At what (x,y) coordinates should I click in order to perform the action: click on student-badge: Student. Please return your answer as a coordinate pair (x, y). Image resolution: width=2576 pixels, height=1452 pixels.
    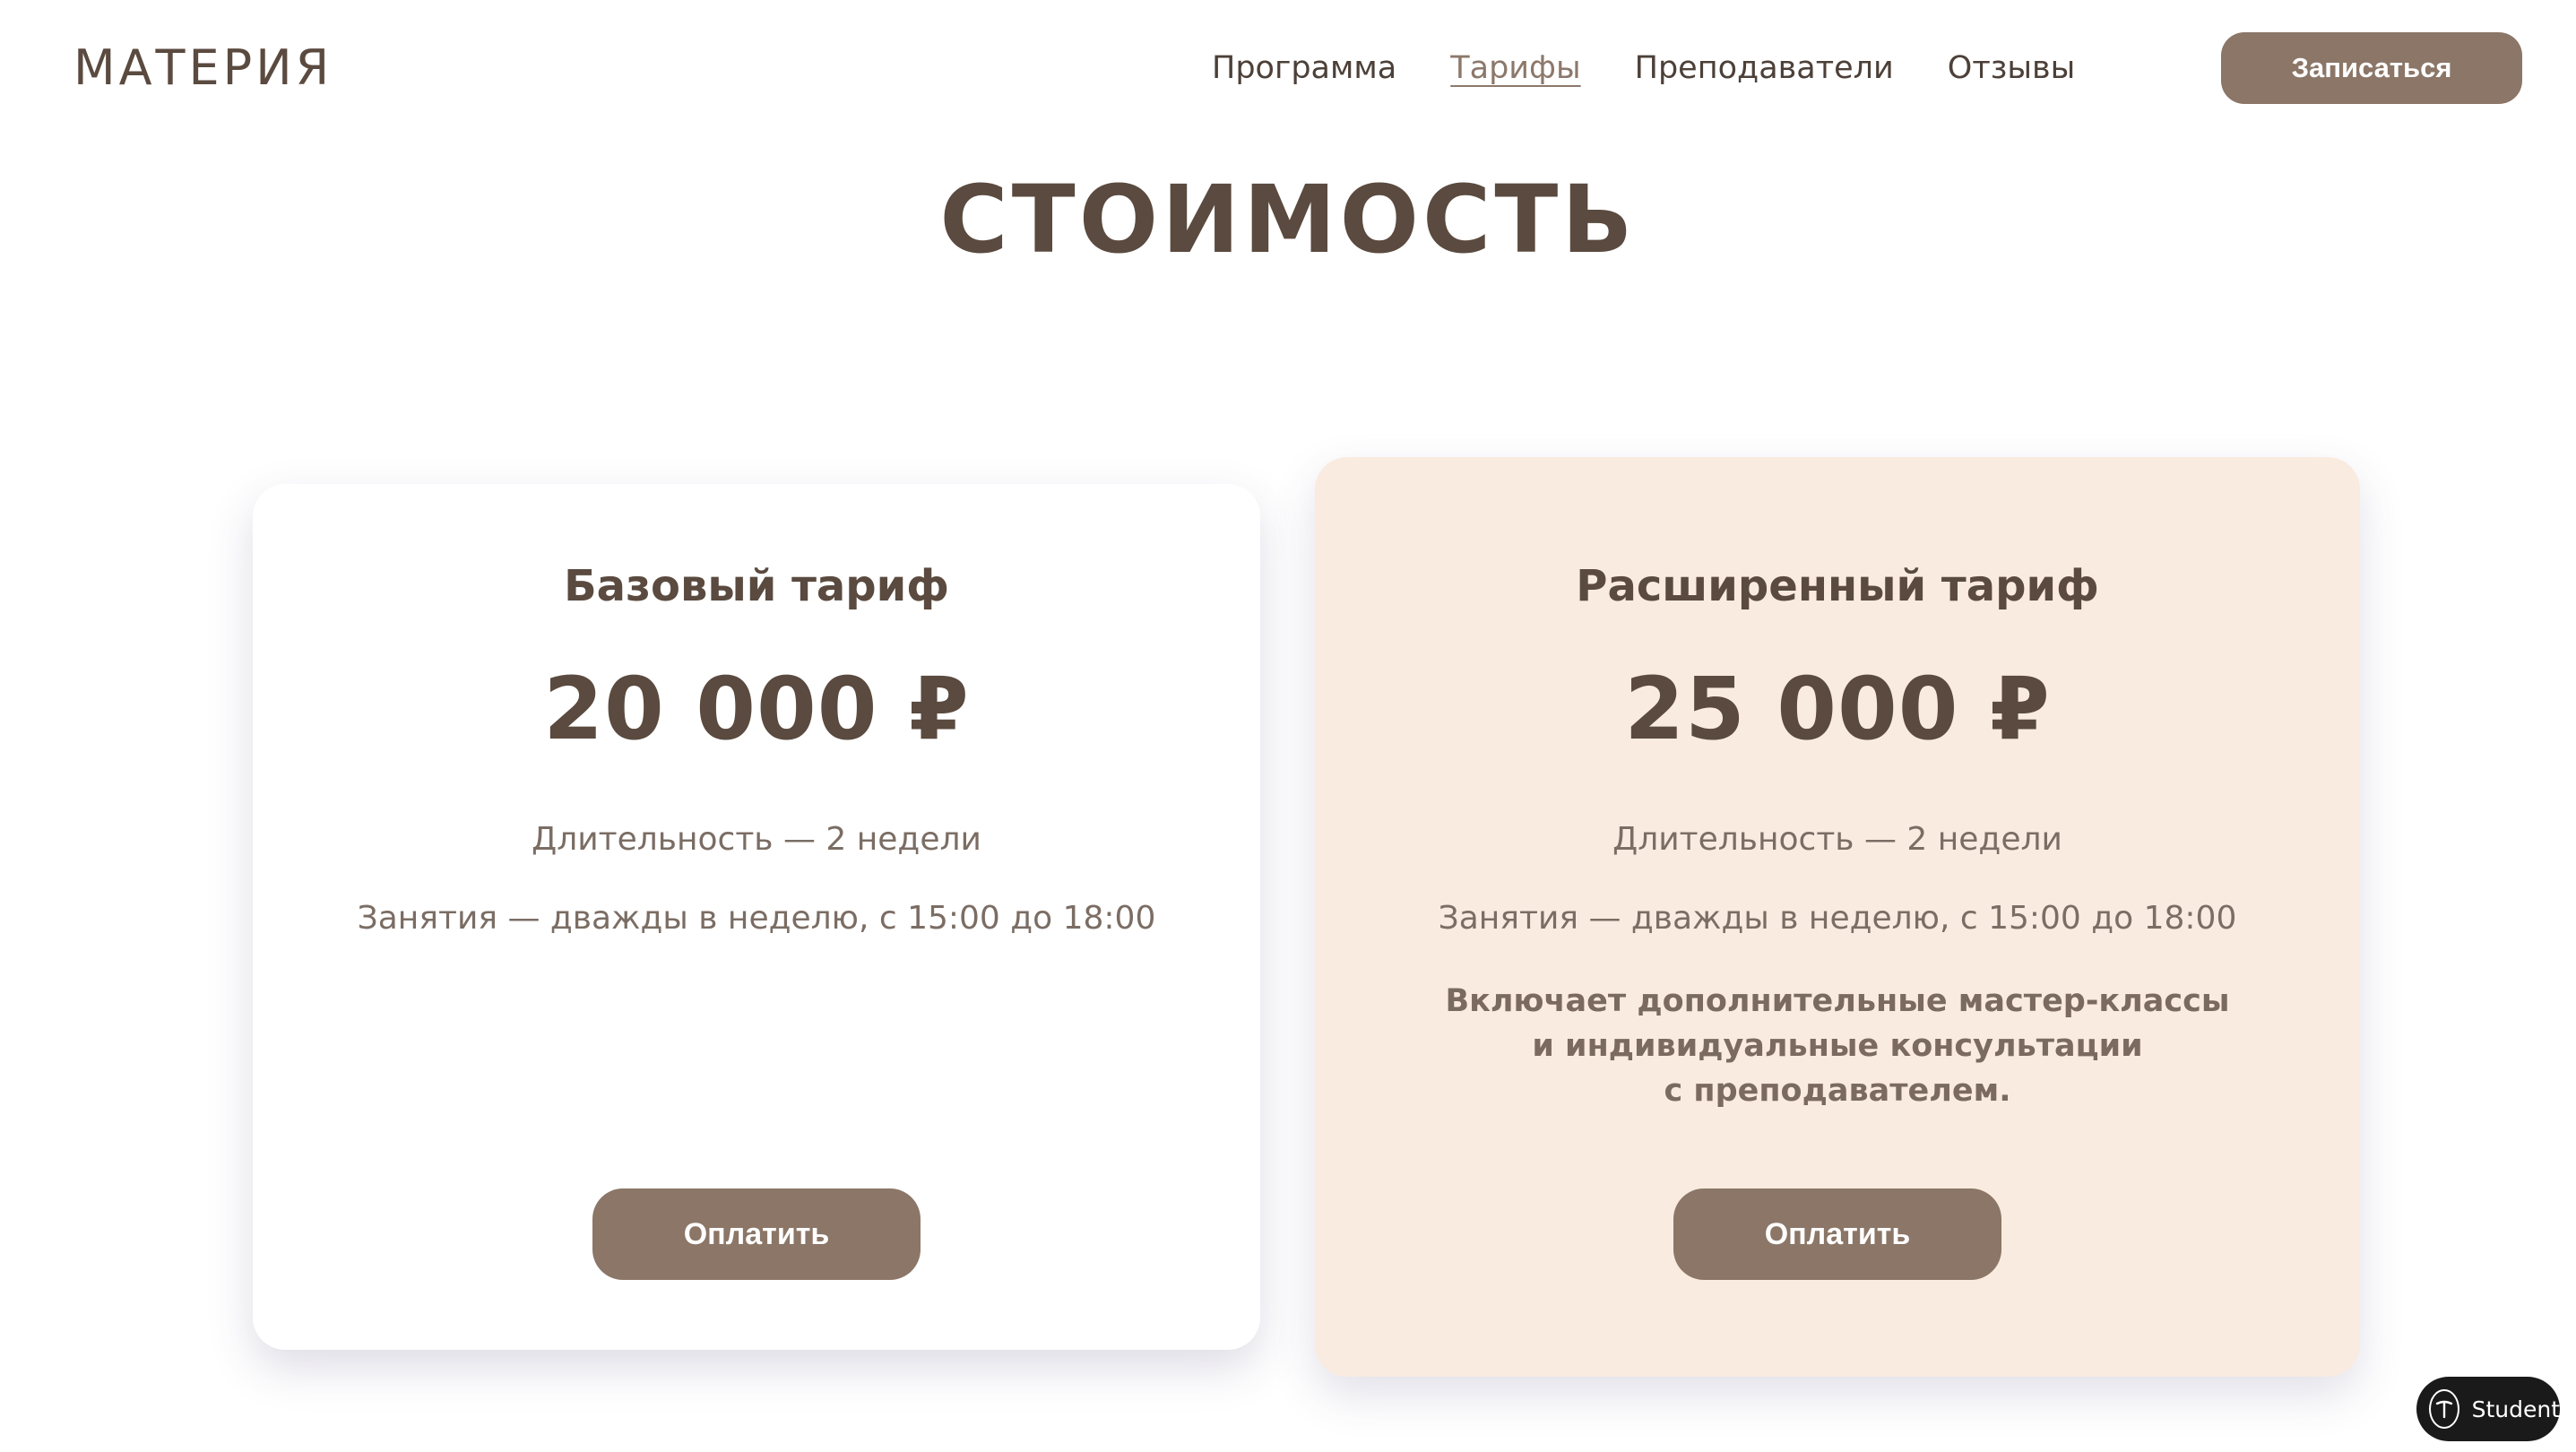
    Looking at the image, I should click on (2488, 1409).